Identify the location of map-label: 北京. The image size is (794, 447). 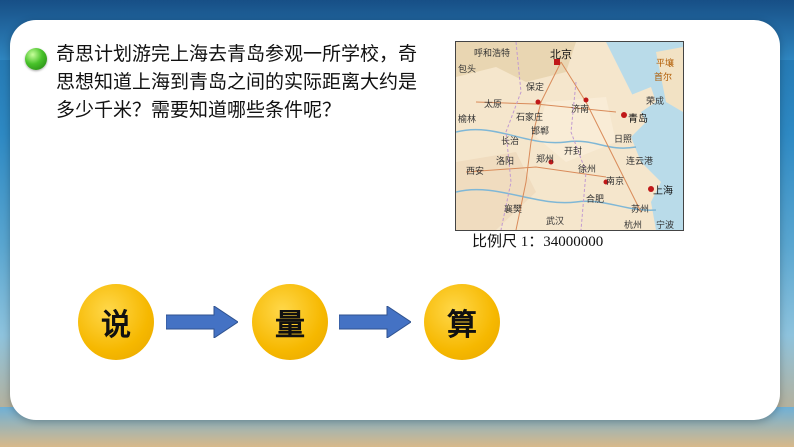
(561, 54).